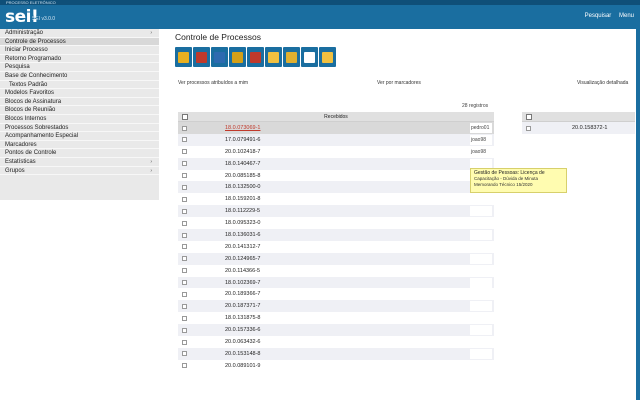 The height and width of the screenshot is (400, 640). What do you see at coordinates (242, 187) in the screenshot?
I see `process-number-link: 18.0.132500-0` at bounding box center [242, 187].